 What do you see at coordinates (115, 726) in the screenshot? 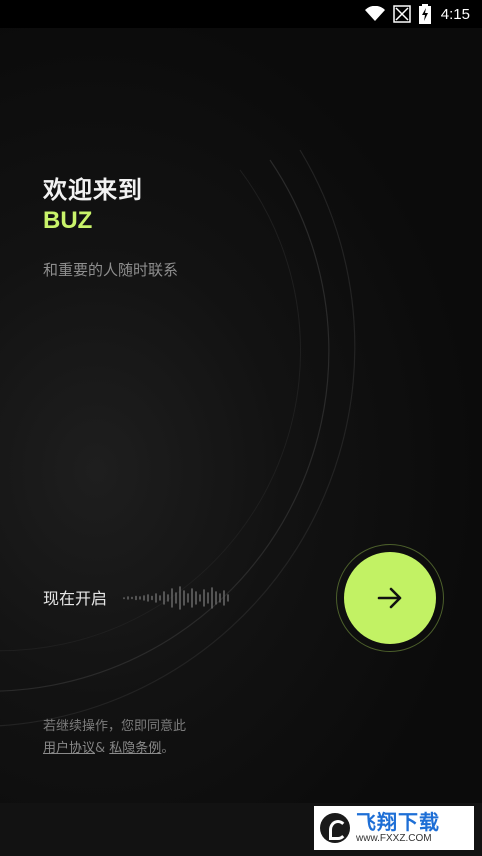
I see `terms-prefix: 若继续操作，您即同意此` at bounding box center [115, 726].